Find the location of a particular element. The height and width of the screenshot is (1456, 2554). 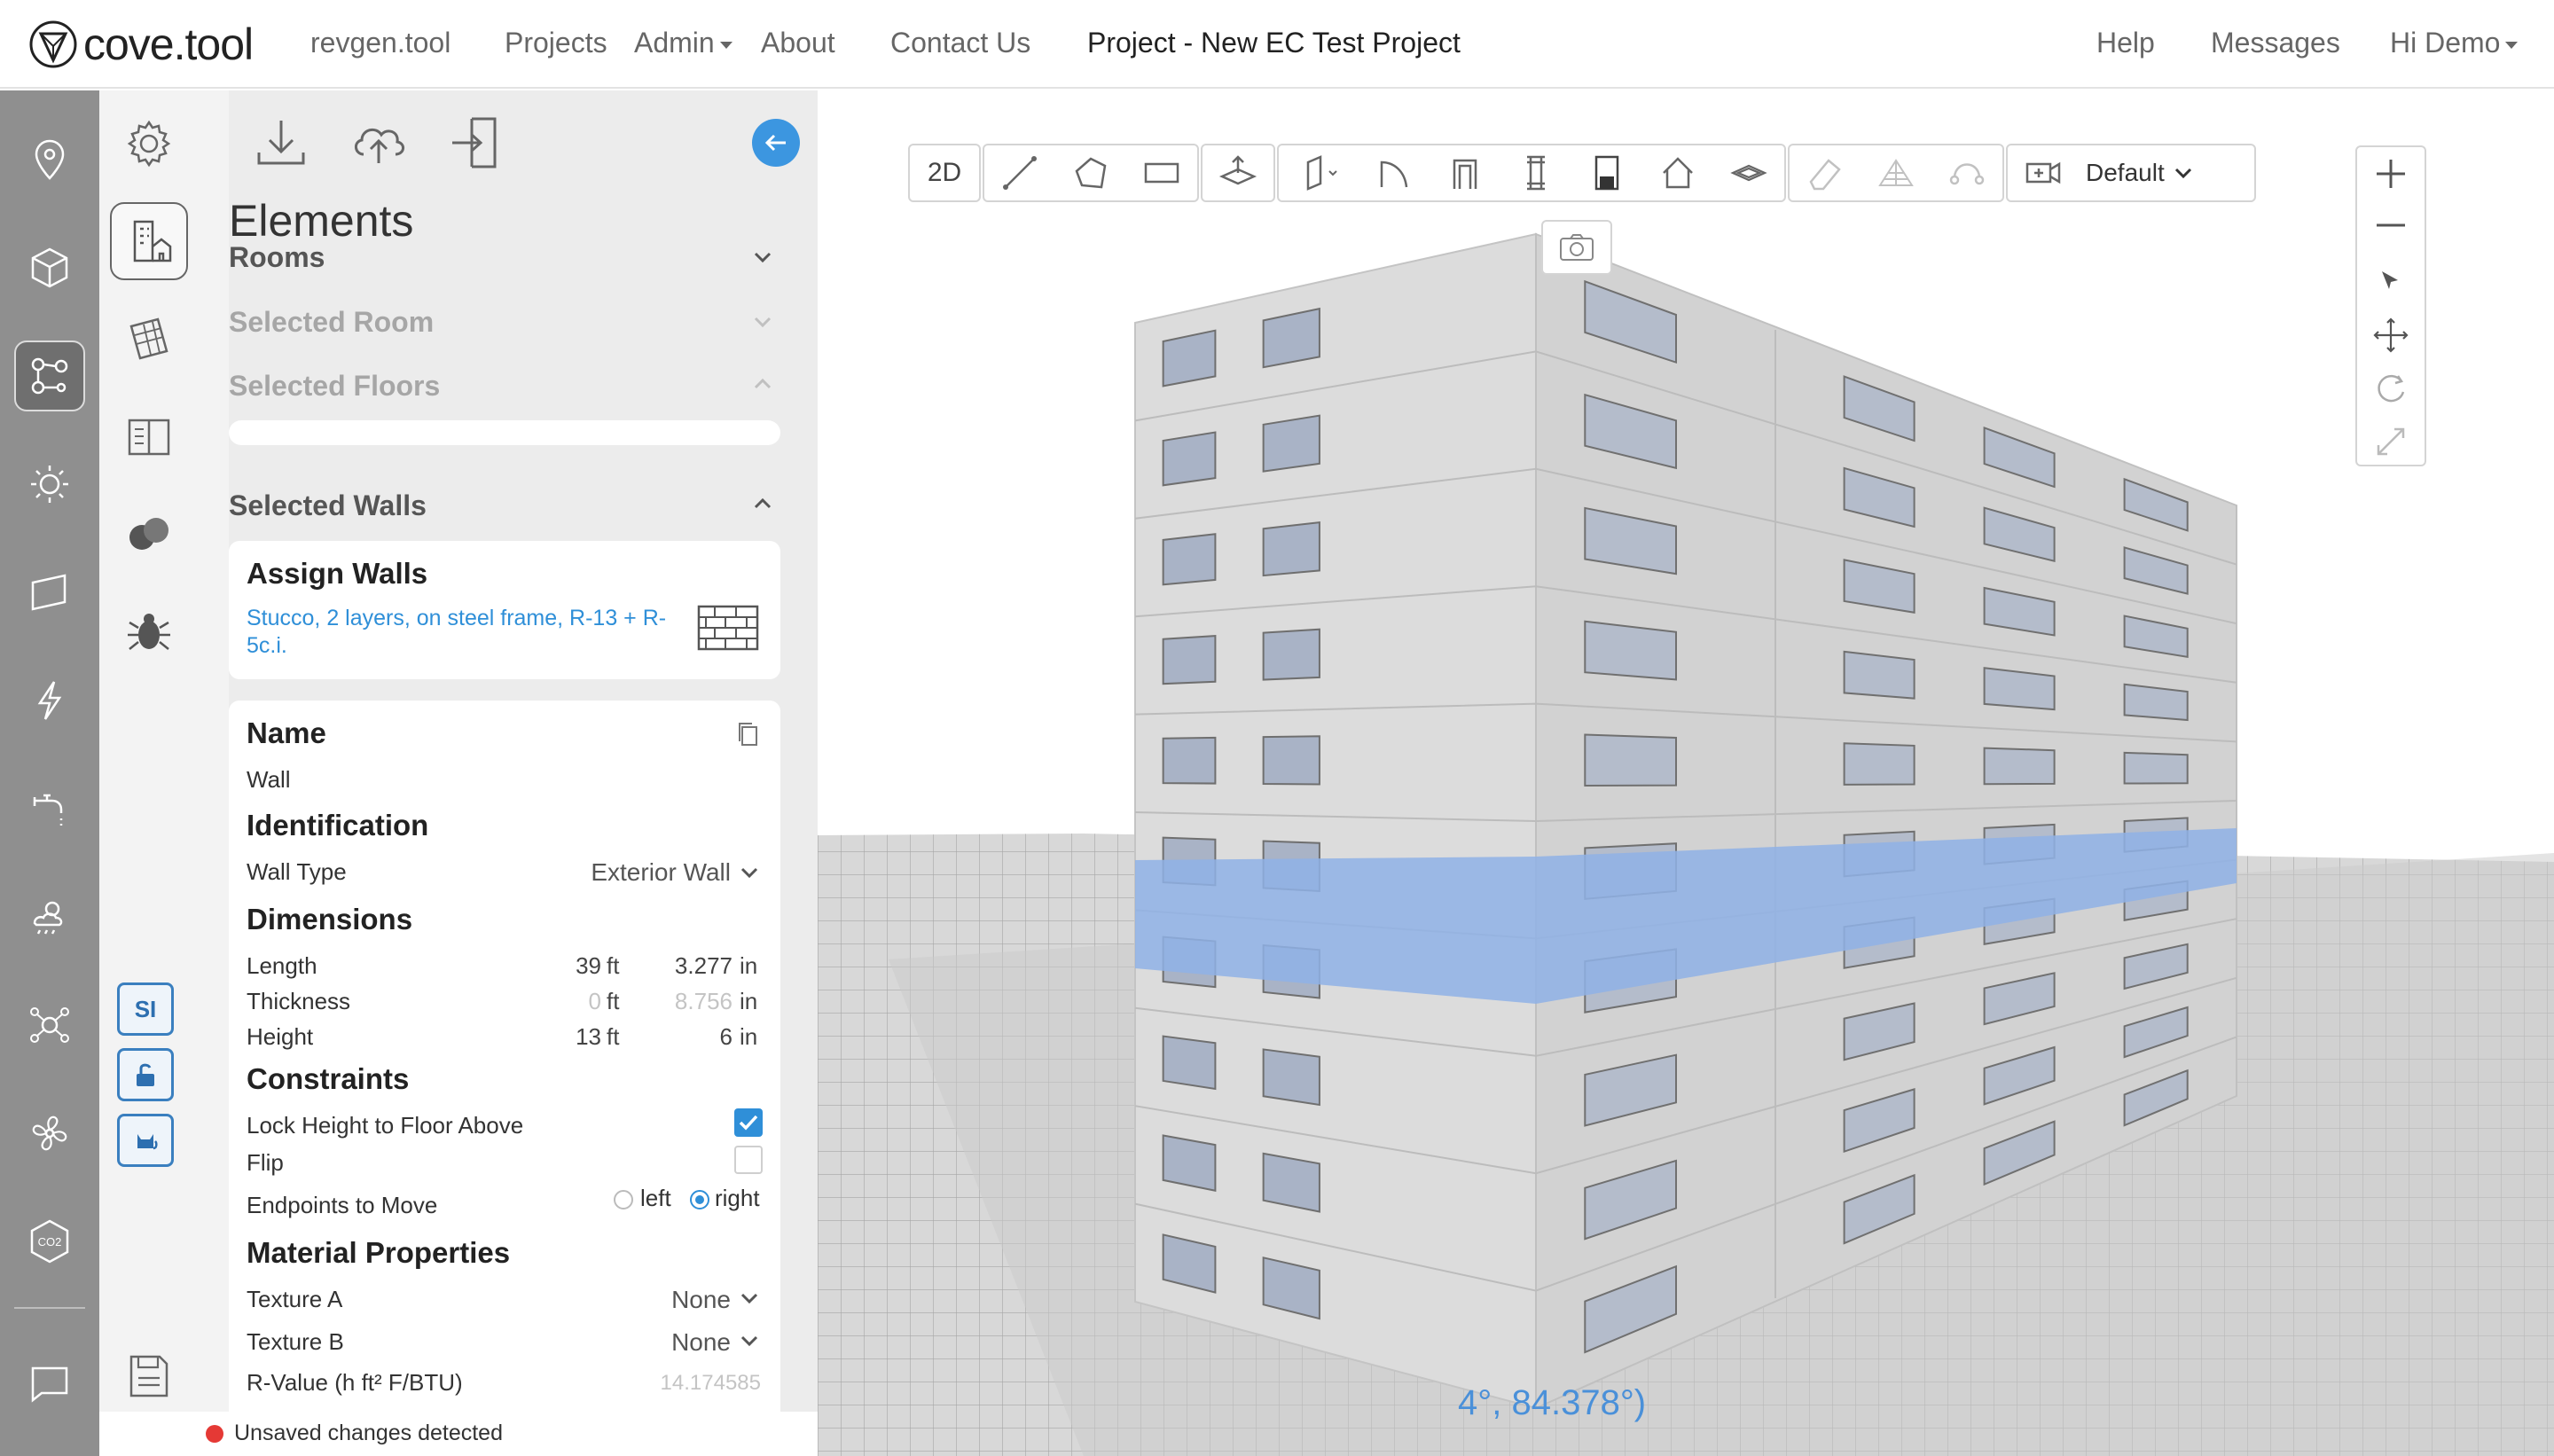

sidebar-elements is located at coordinates (49, 376).